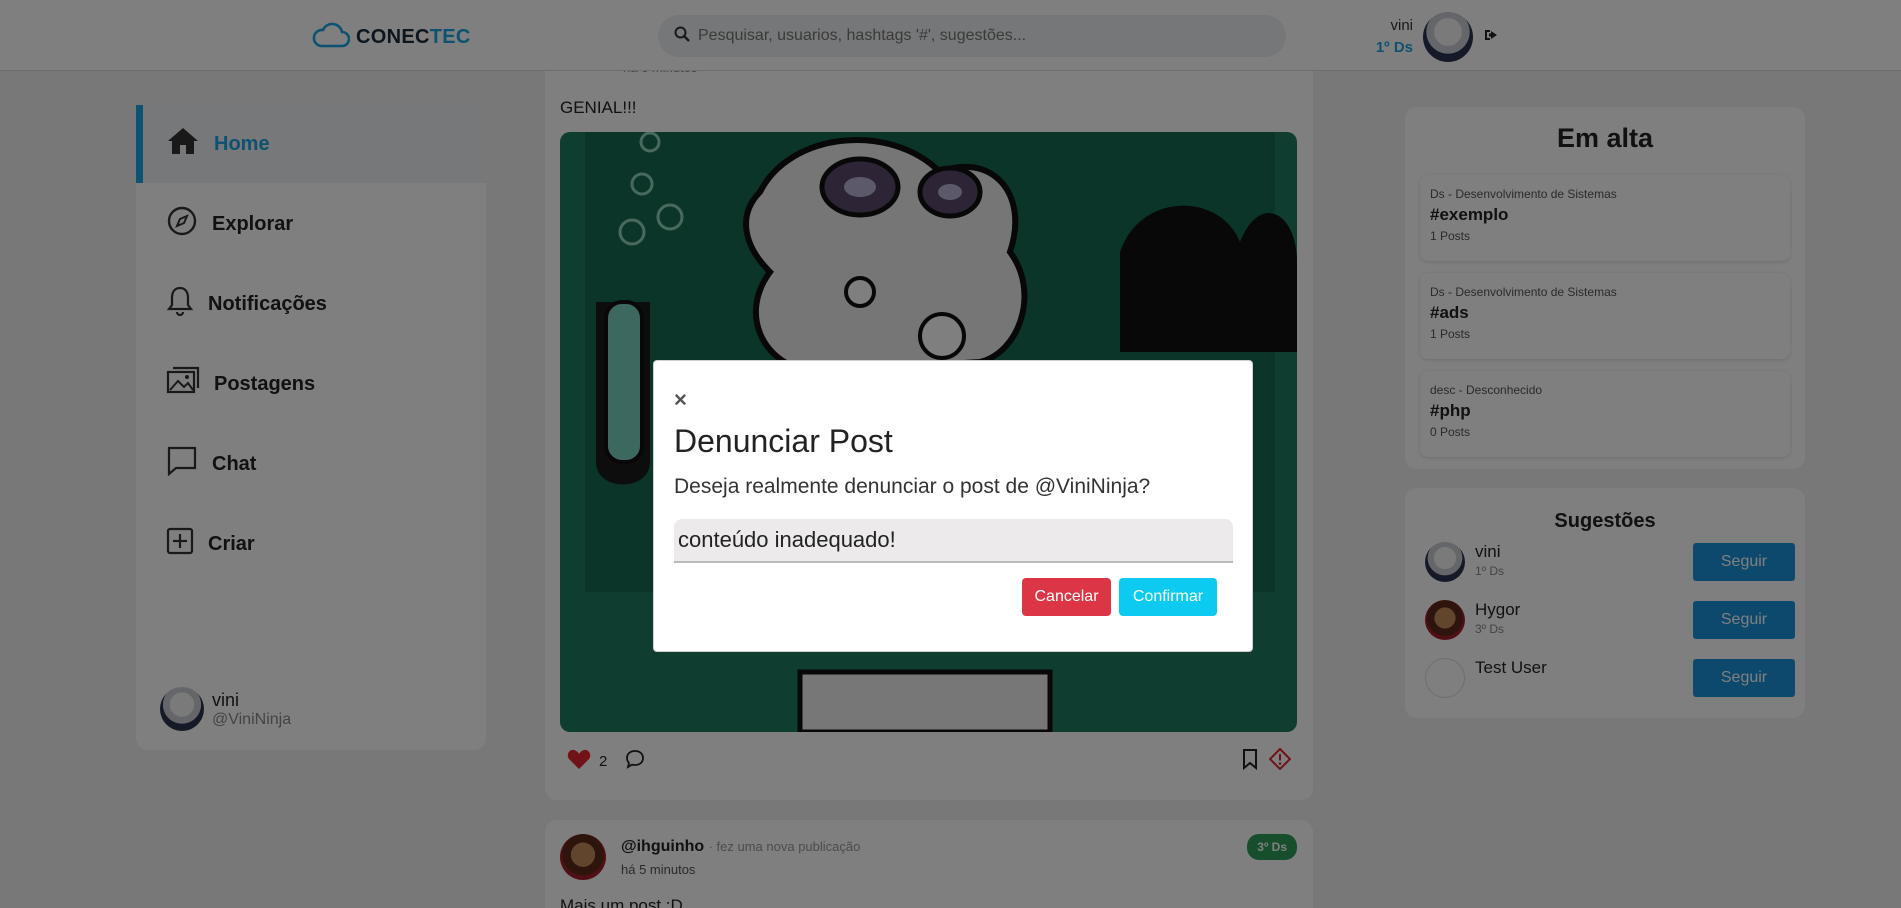  Describe the element at coordinates (1168, 597) in the screenshot. I see `confirm-button: Confirmar` at that location.